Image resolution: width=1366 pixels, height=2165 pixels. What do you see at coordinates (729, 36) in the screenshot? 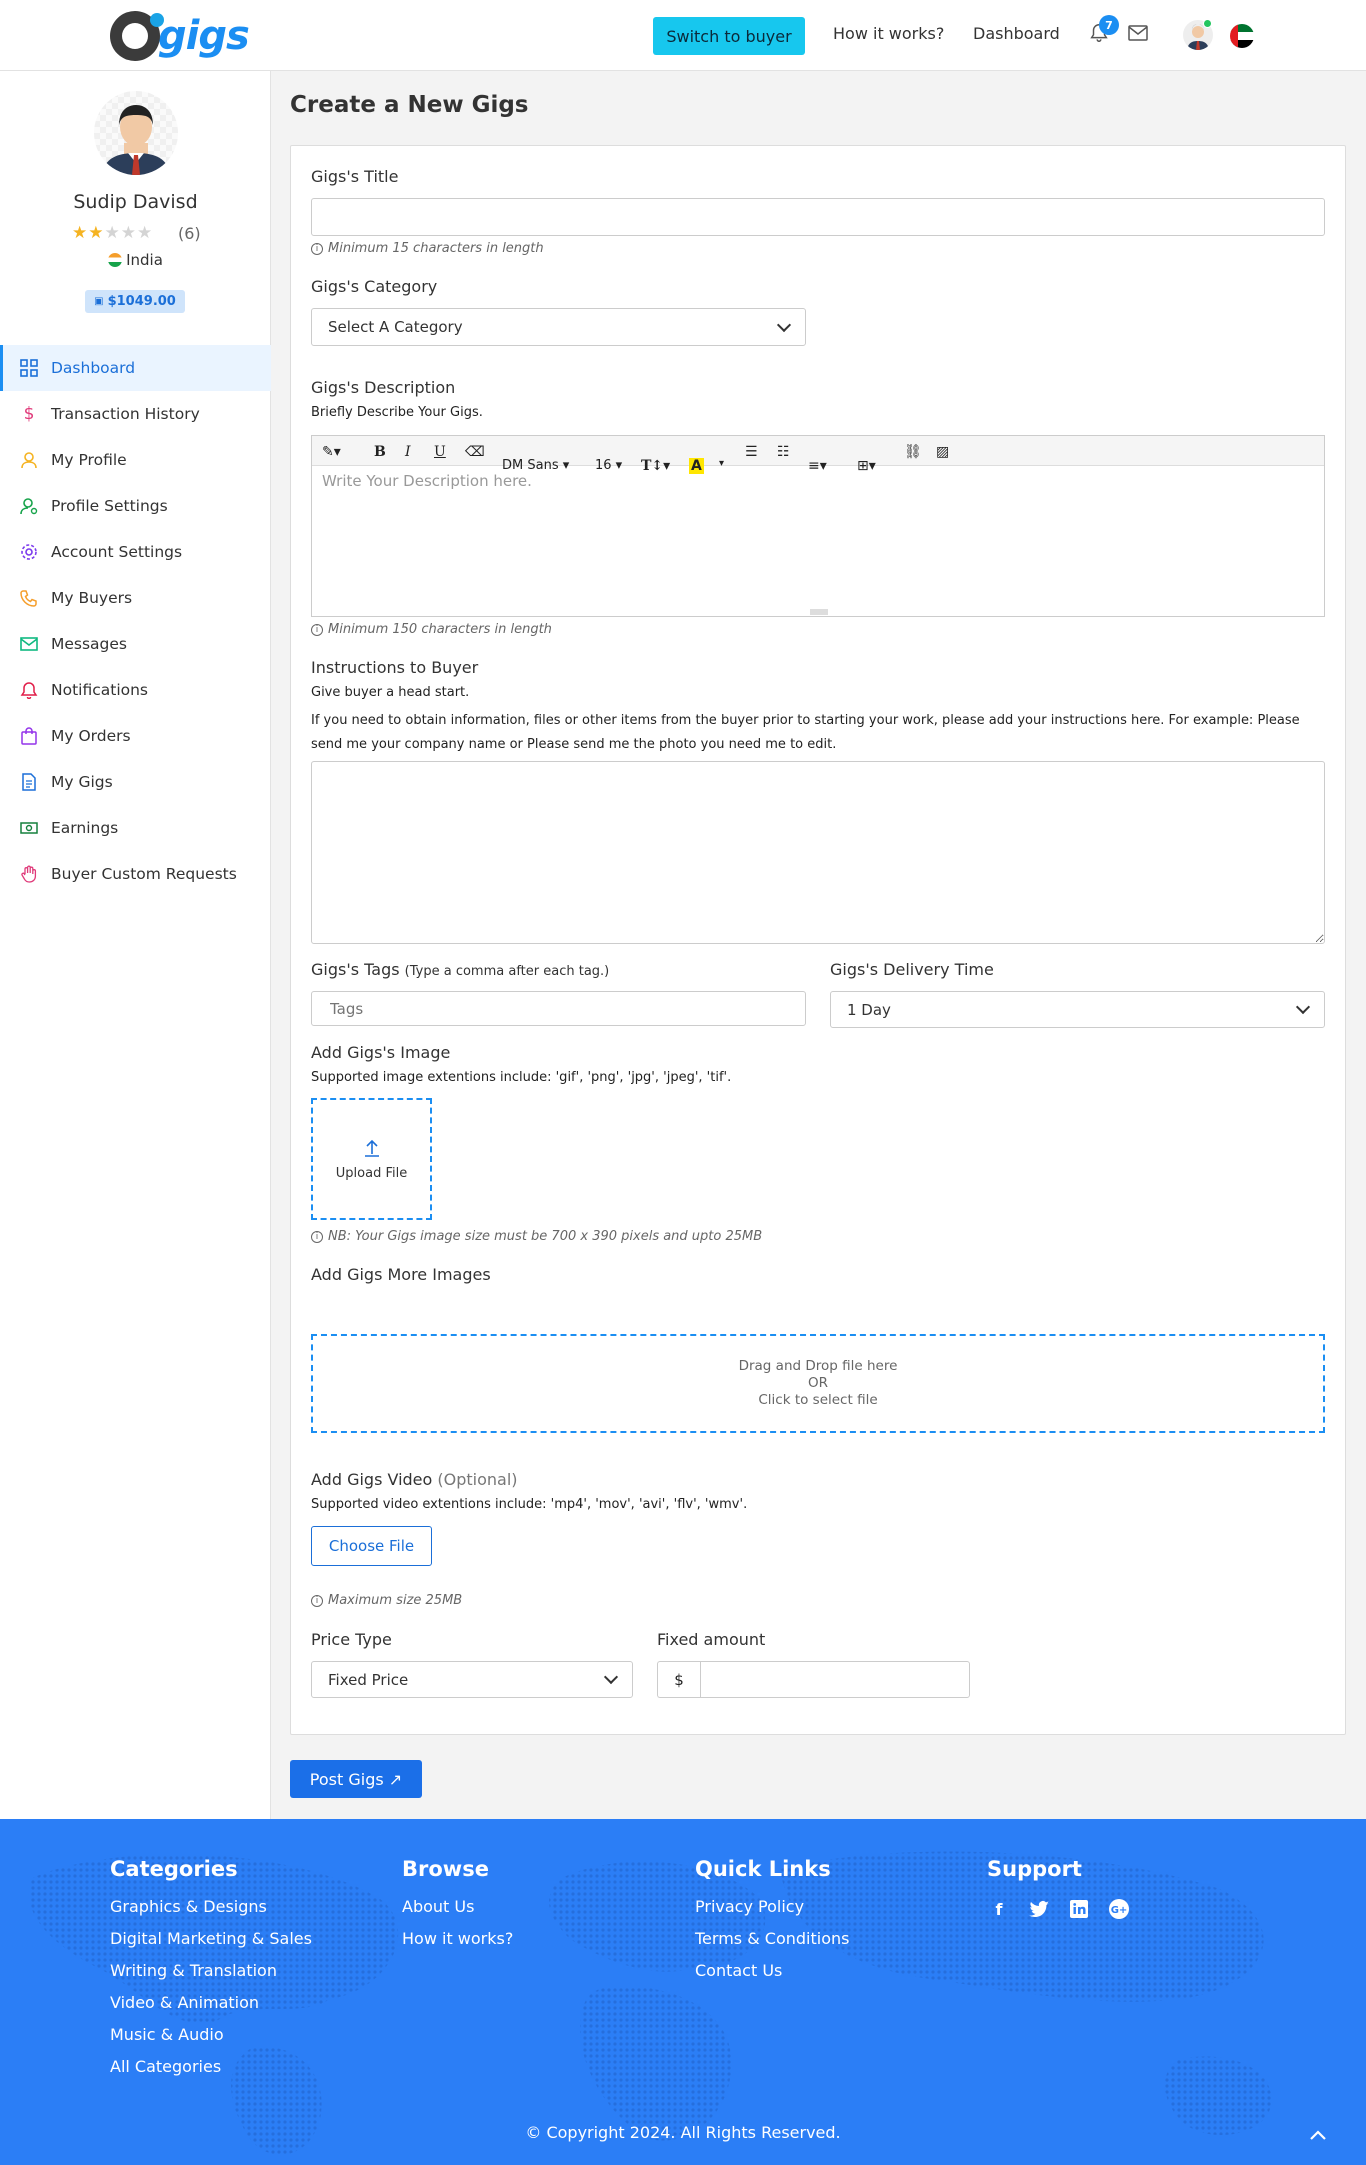
I see `switch-to-buyer-button: Switch to buyer` at bounding box center [729, 36].